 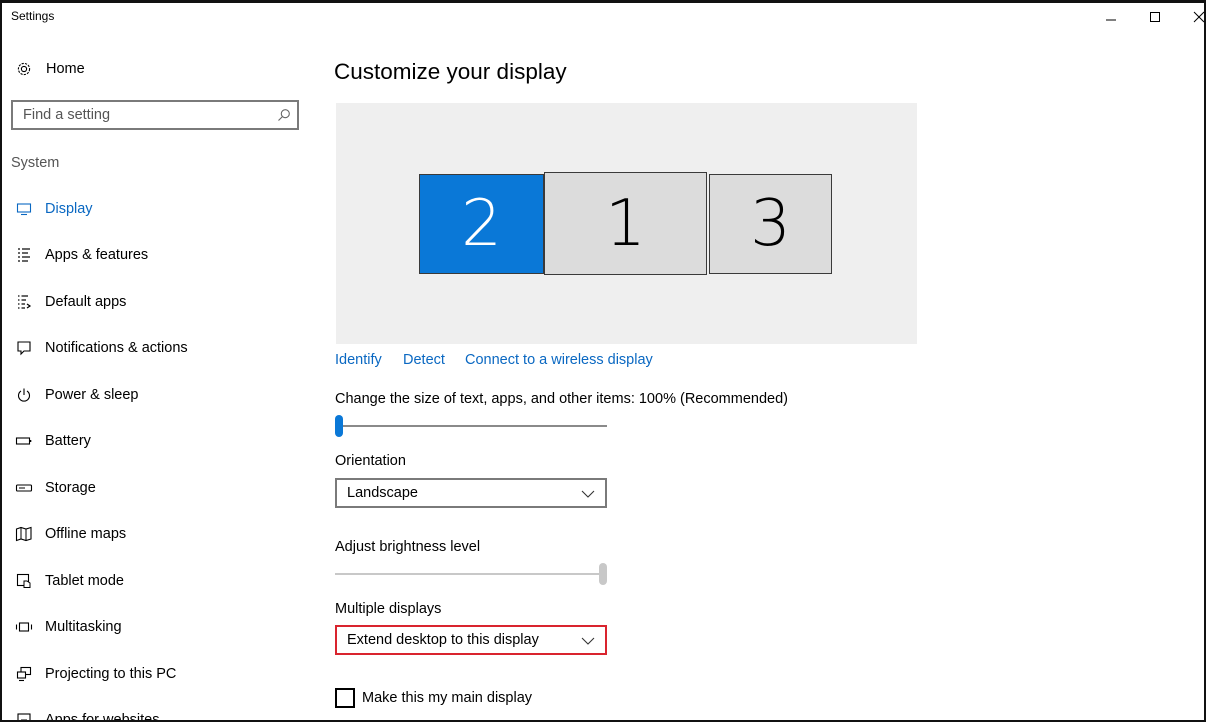 I want to click on detect-link: Detect, so click(x=424, y=360).